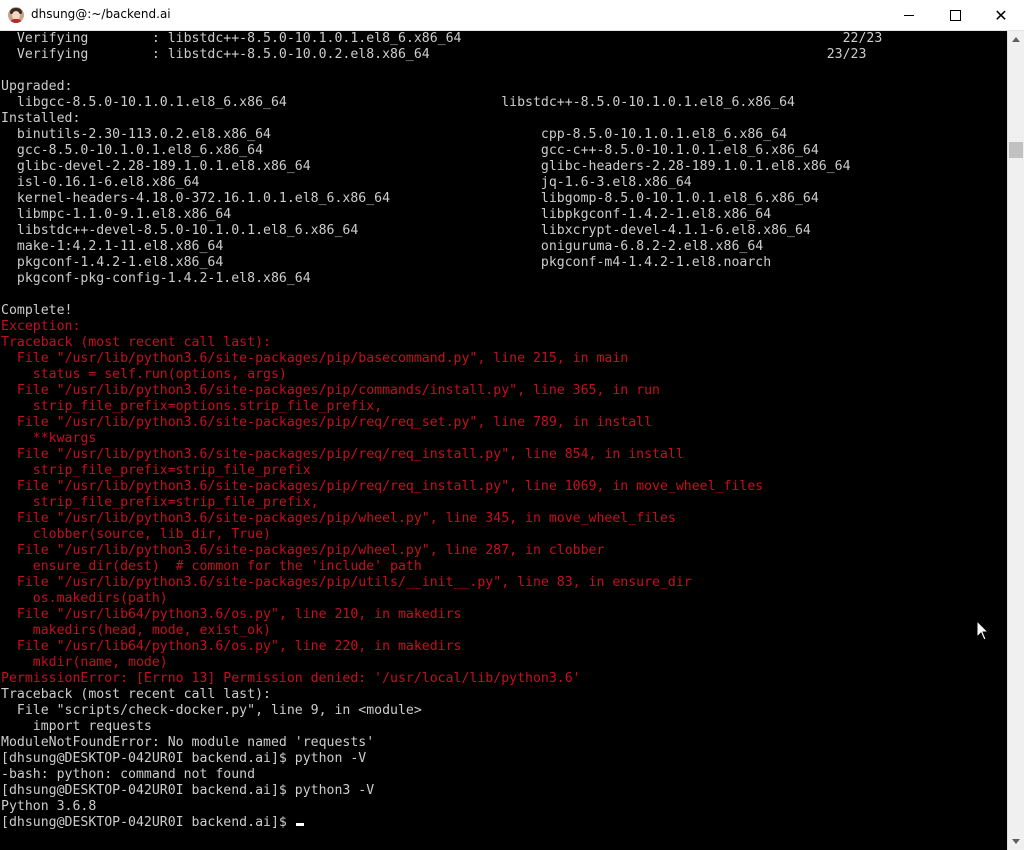 This screenshot has height=850, width=1024. What do you see at coordinates (441, 471) in the screenshot?
I see `terminal-line: strip_file_prefix=strip_file_prefix` at bounding box center [441, 471].